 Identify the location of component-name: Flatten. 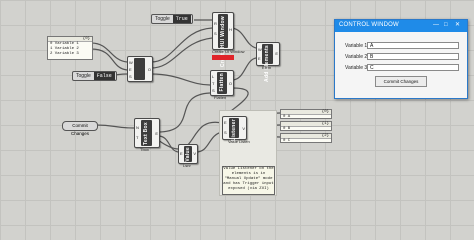
(222, 82).